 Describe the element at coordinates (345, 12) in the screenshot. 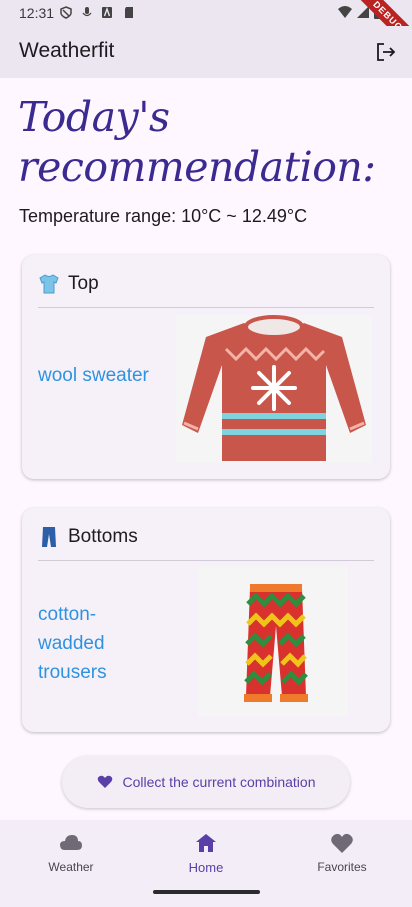

I see `wifi-icon` at that location.